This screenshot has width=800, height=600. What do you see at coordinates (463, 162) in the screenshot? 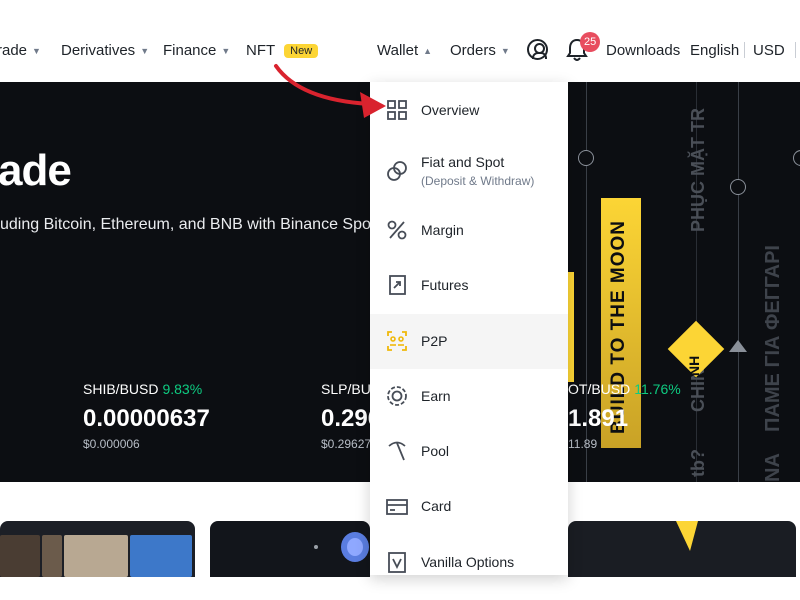
I see `menu-item-label: Fiat and Spot` at bounding box center [463, 162].